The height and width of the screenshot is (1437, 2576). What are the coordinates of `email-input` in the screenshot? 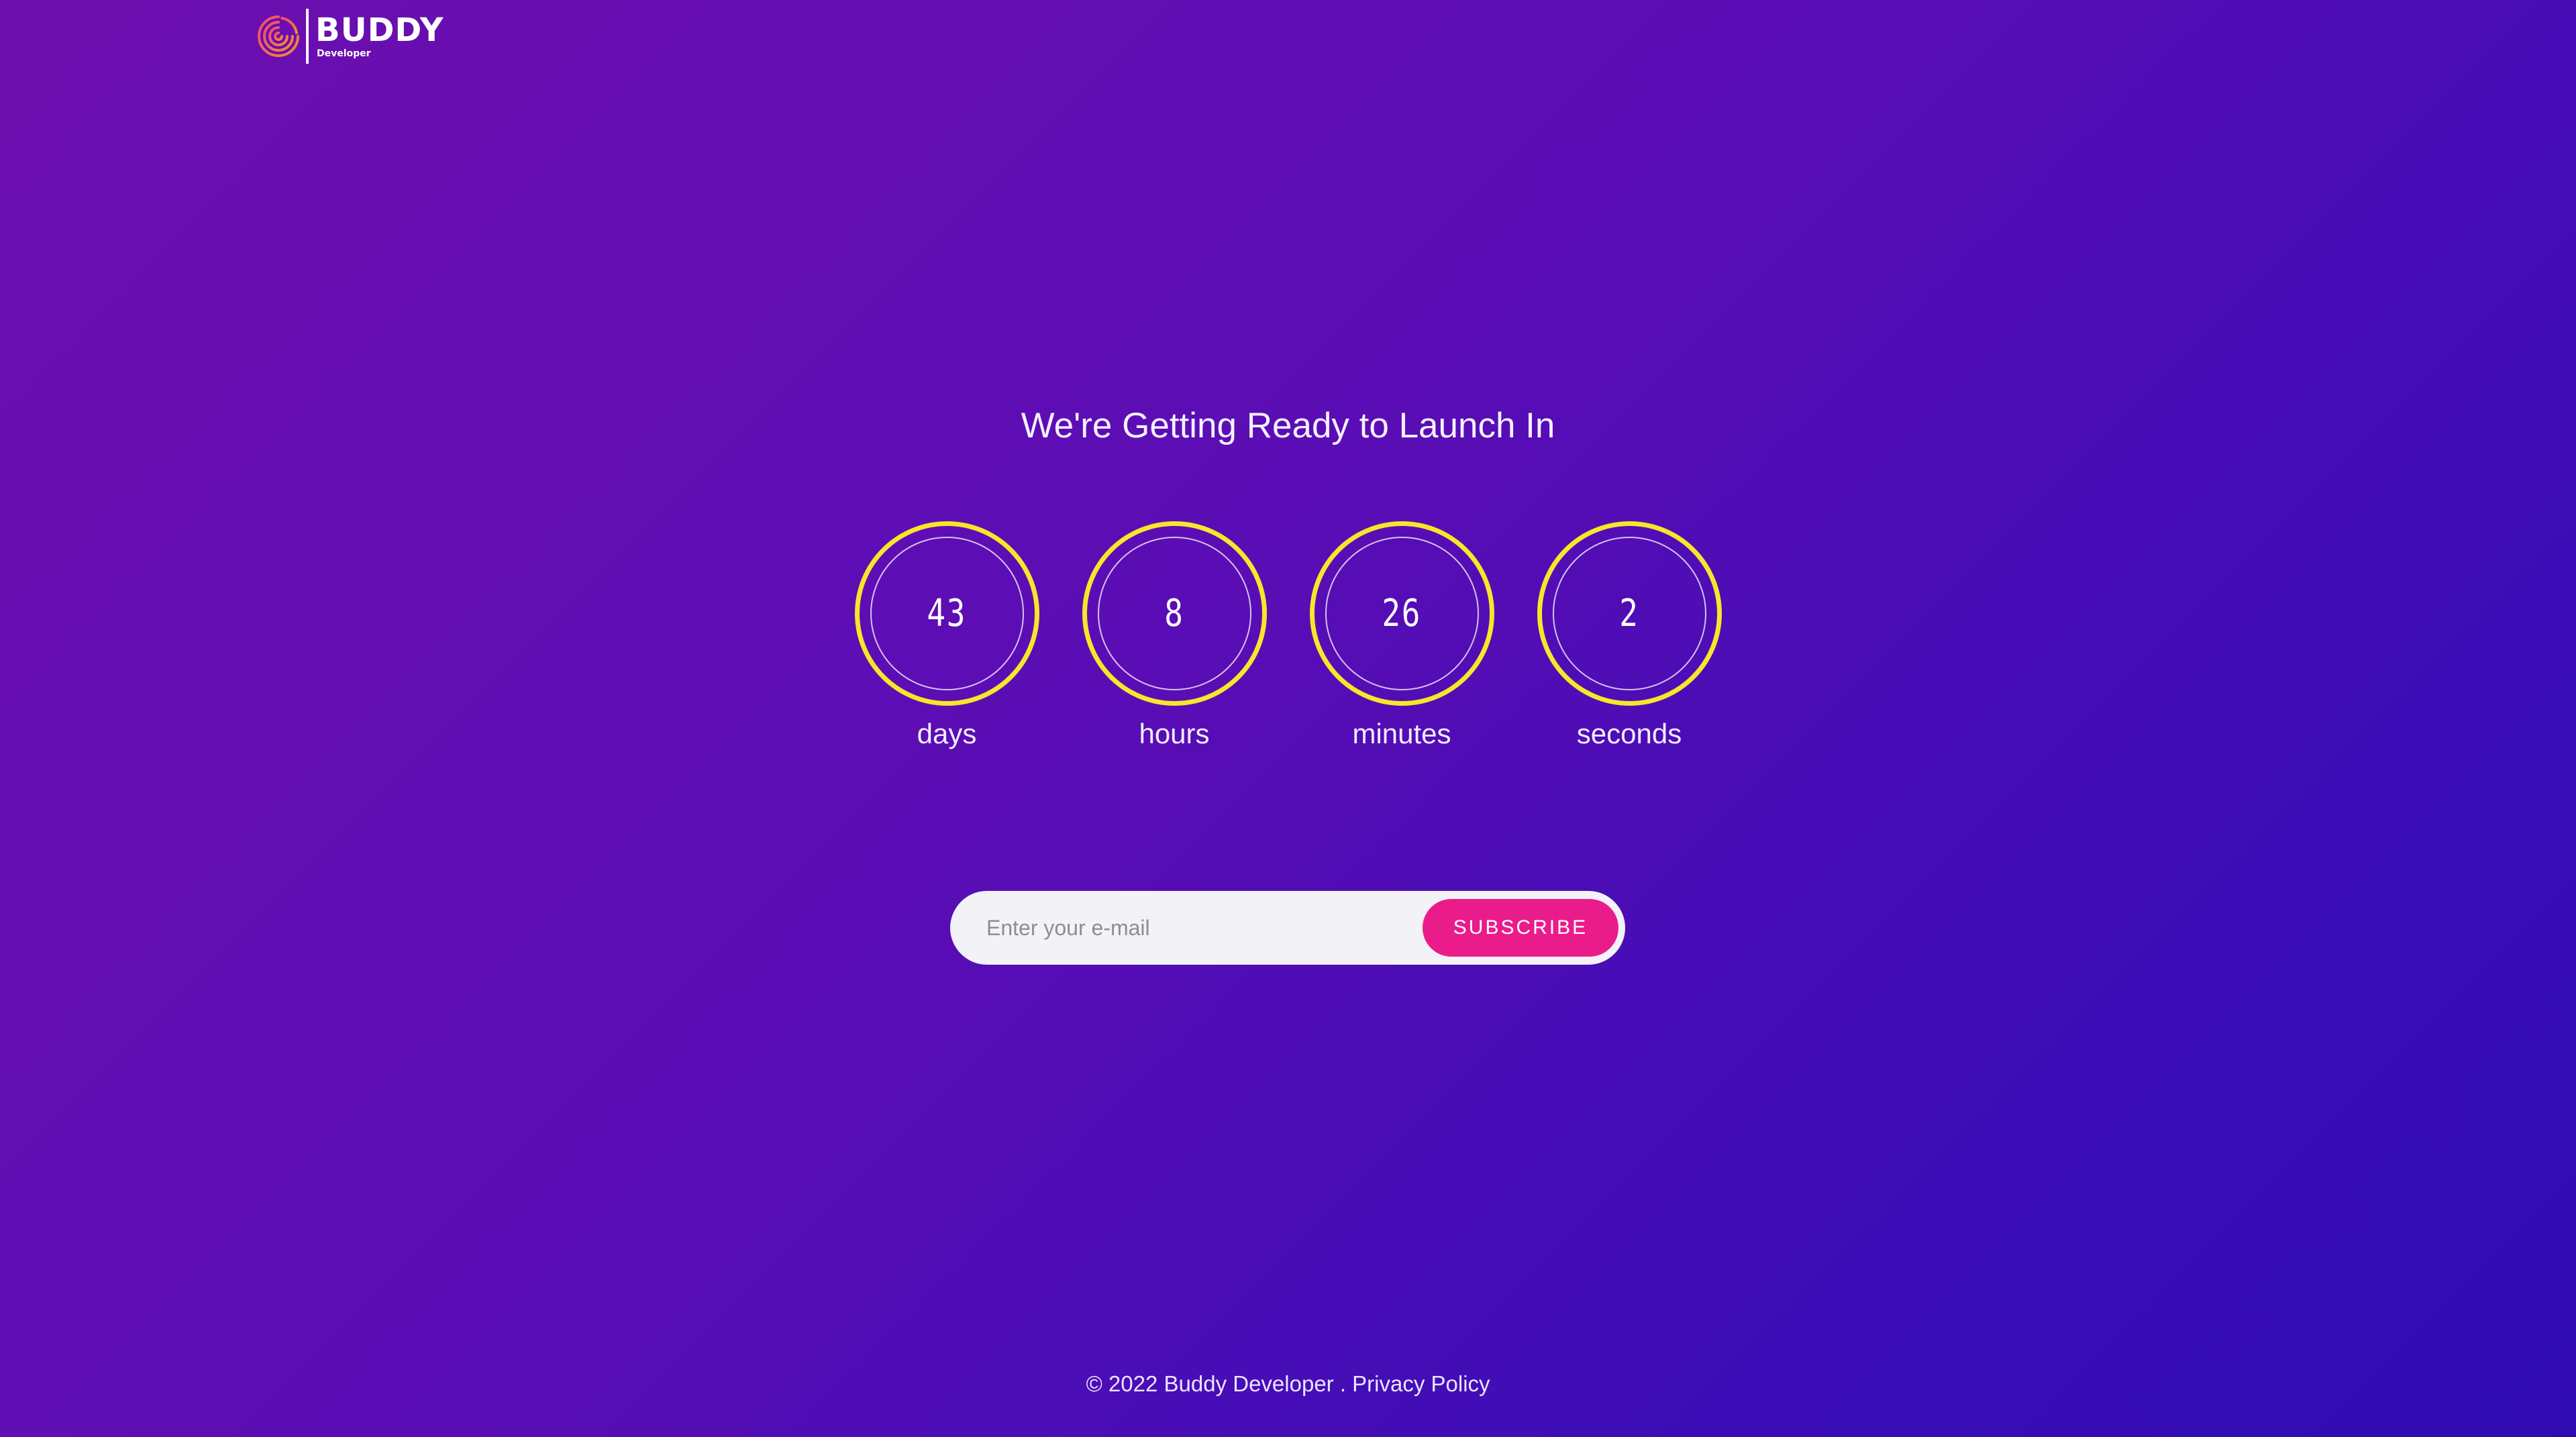 It's located at (1186, 928).